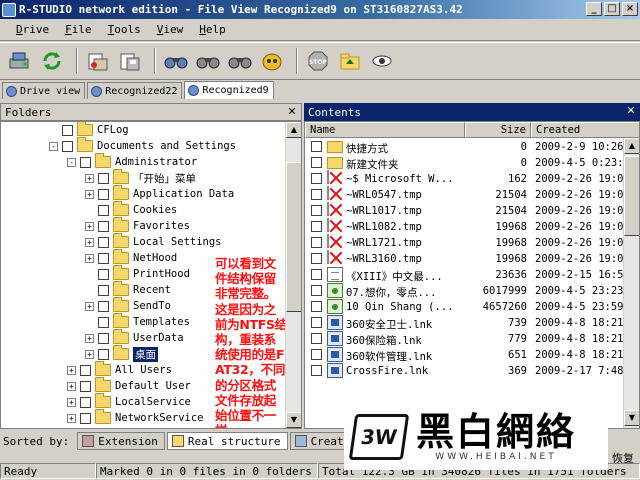  Describe the element at coordinates (170, 29) in the screenshot. I see `menu-view: View` at that location.